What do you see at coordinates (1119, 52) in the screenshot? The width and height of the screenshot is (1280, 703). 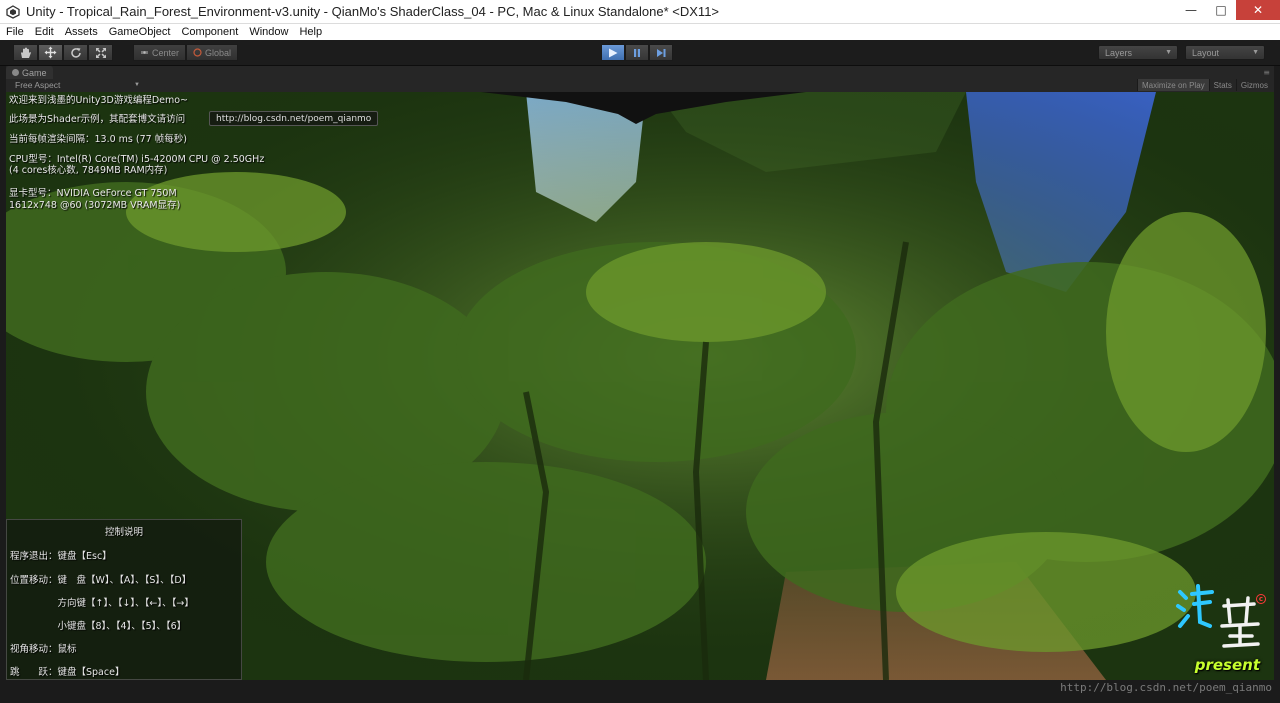 I see `layers-label: Layers` at bounding box center [1119, 52].